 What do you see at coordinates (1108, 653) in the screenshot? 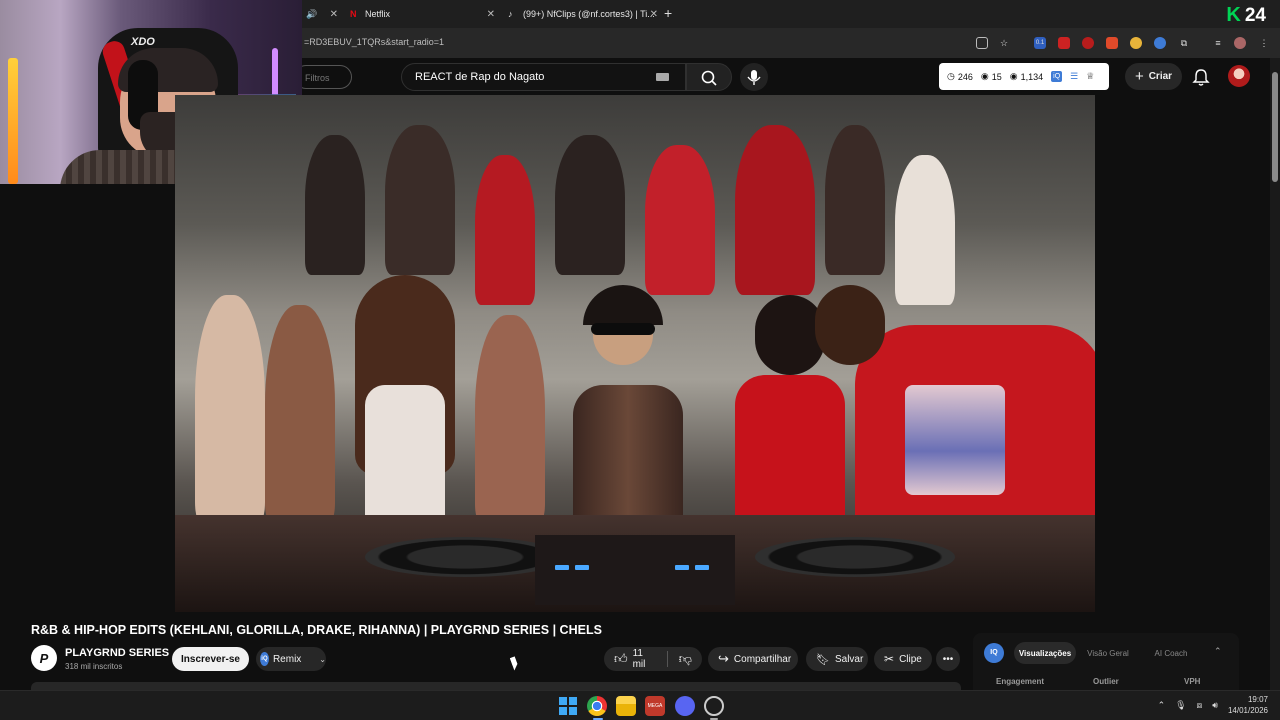
I see `tab-visao-geral: Visão Geral` at bounding box center [1108, 653].